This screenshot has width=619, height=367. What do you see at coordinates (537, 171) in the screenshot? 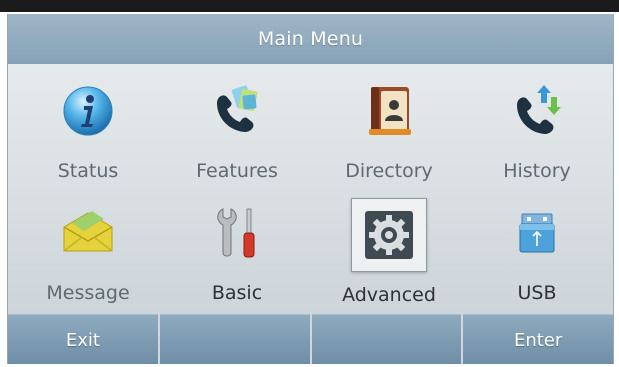
I see `menu-item-label: History` at bounding box center [537, 171].